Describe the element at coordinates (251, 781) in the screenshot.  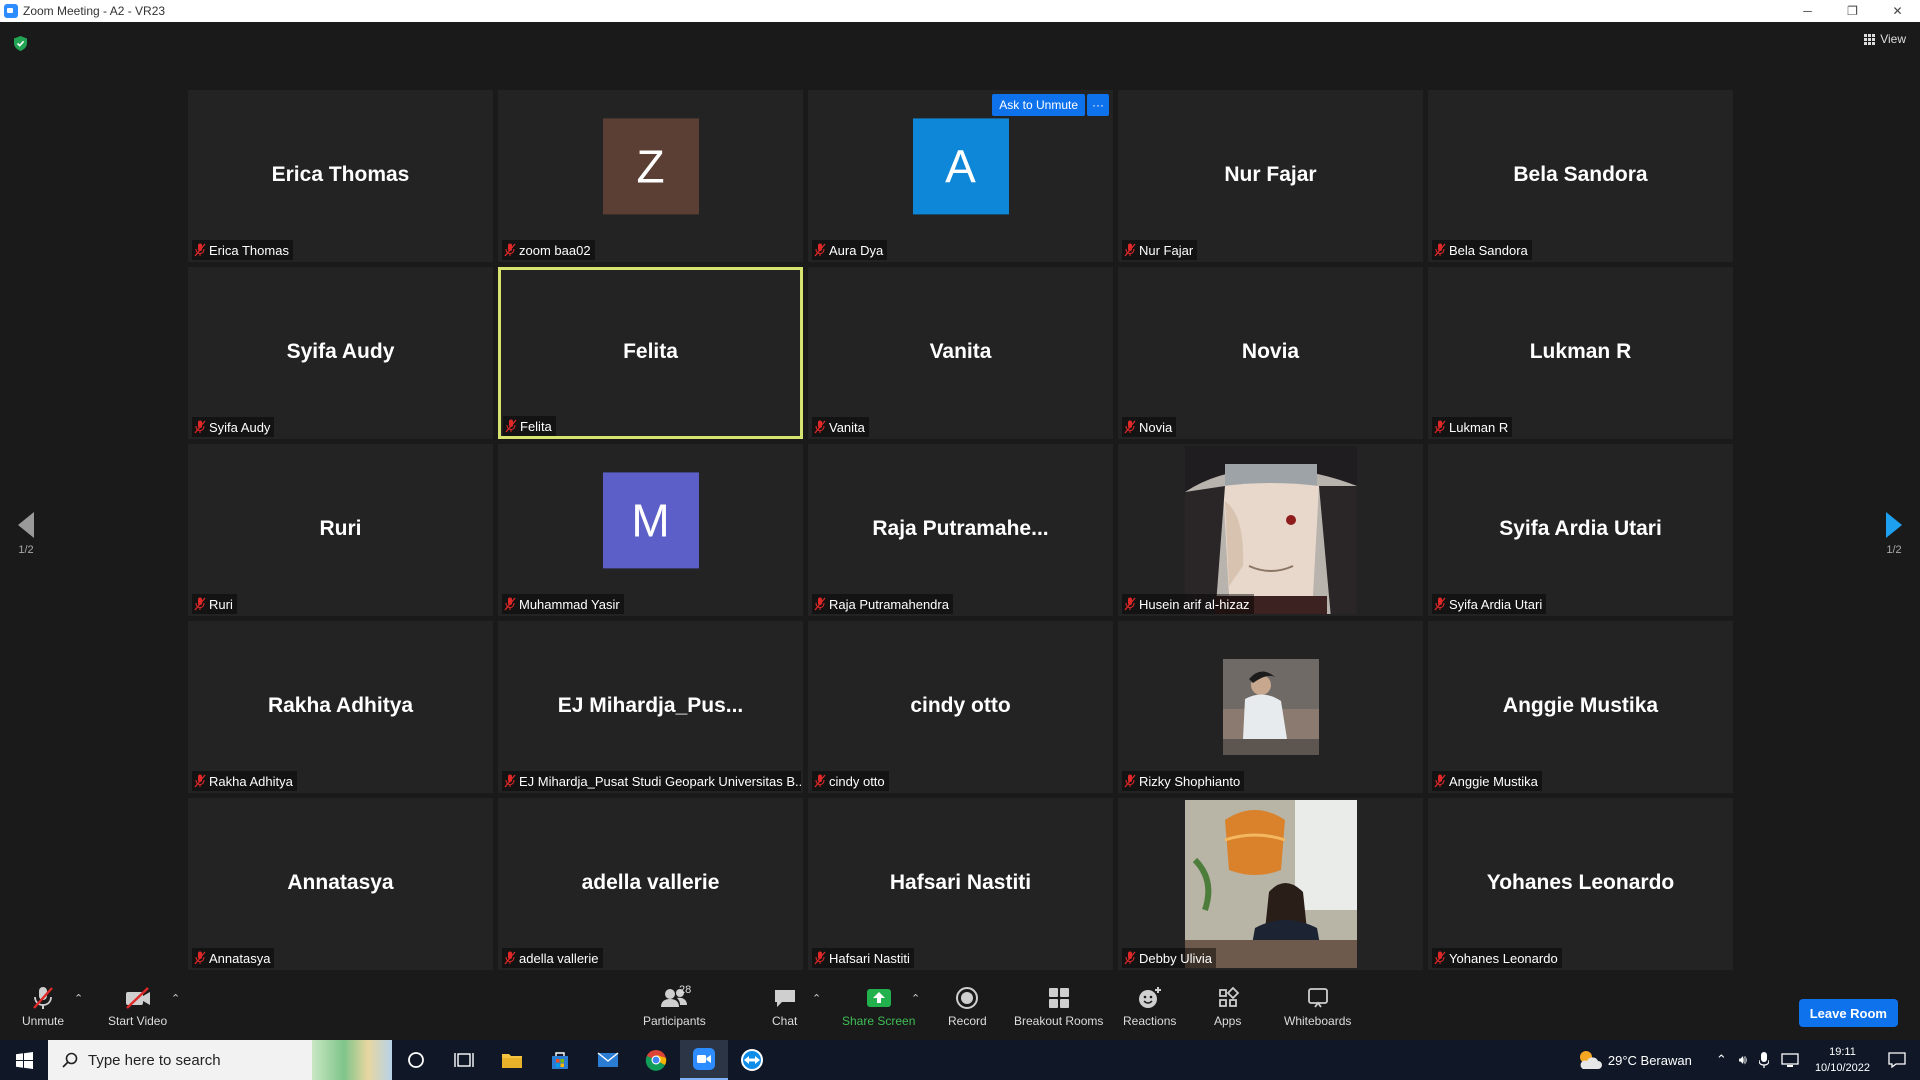
I see `participant-name: Rakha Adhitya` at that location.